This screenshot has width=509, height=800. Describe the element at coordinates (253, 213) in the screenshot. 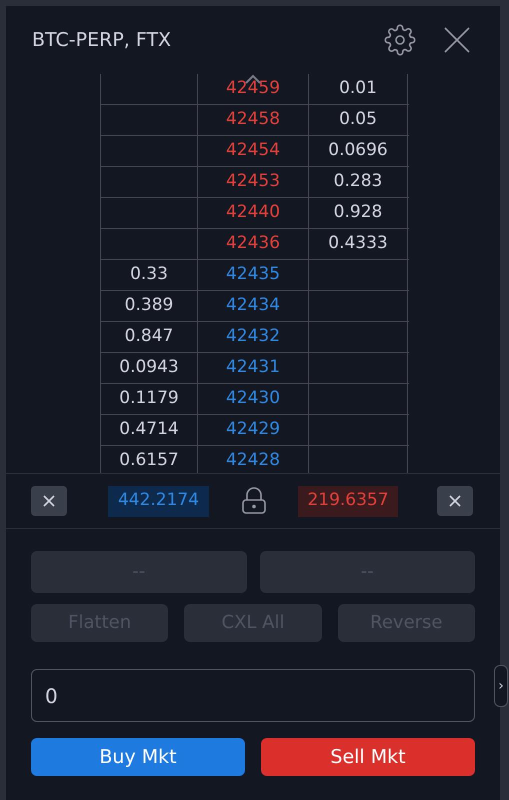

I see `price-cell: 42440` at that location.